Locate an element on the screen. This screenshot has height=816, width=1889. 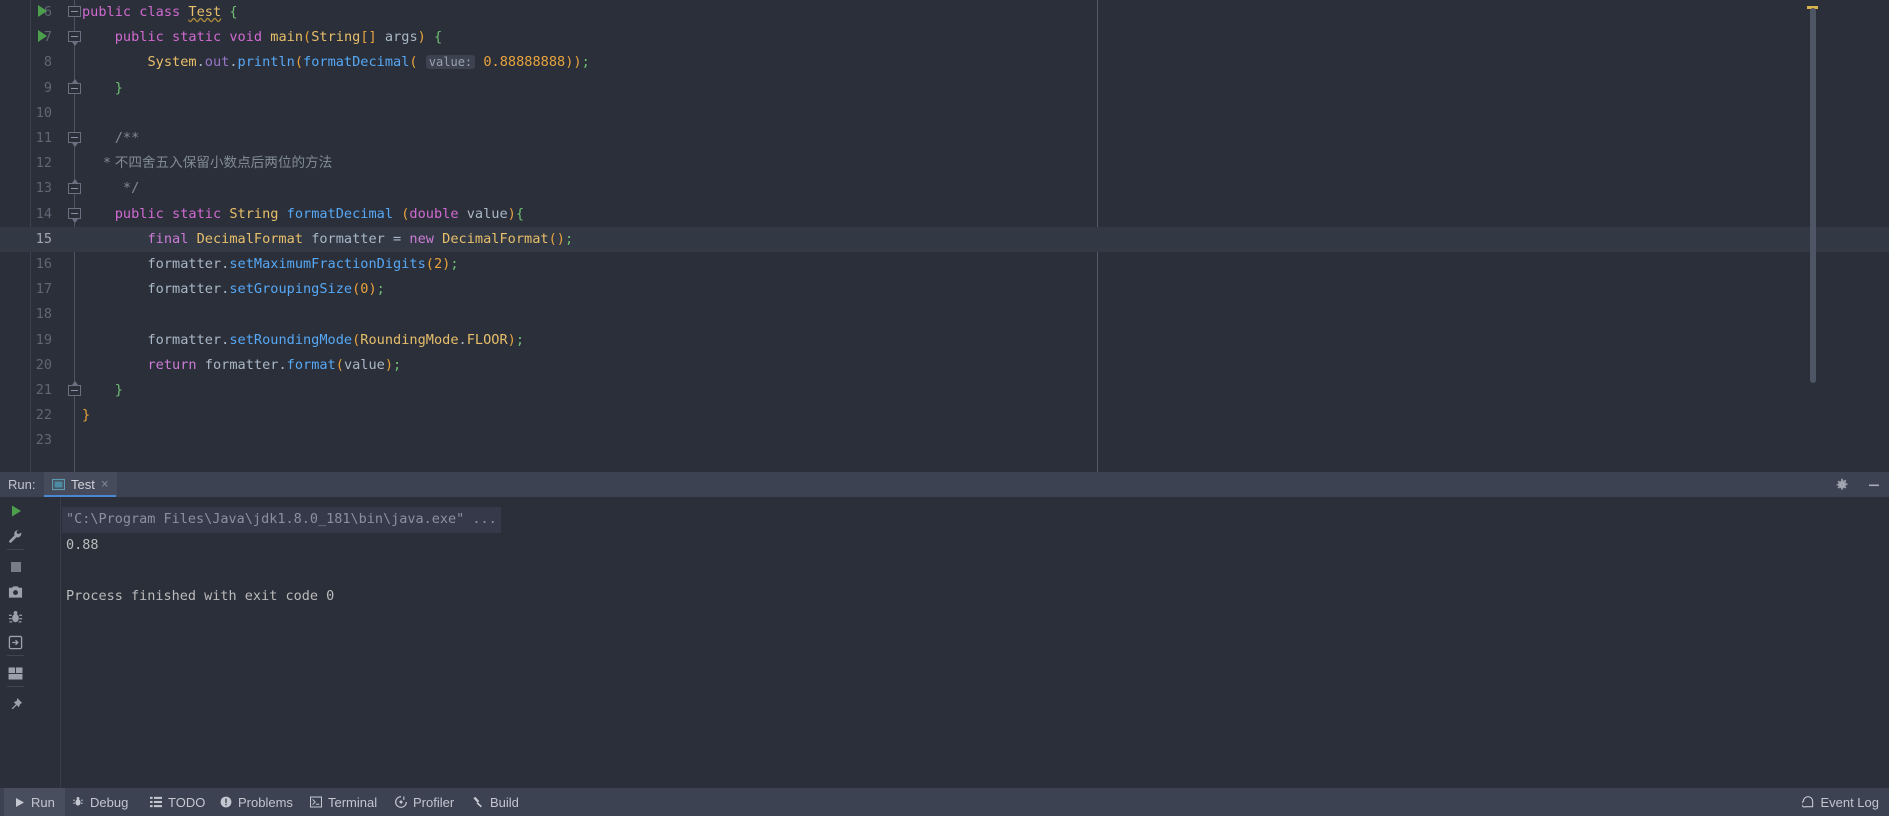
status-bar-item-label: Terminal is located at coordinates (353, 802).